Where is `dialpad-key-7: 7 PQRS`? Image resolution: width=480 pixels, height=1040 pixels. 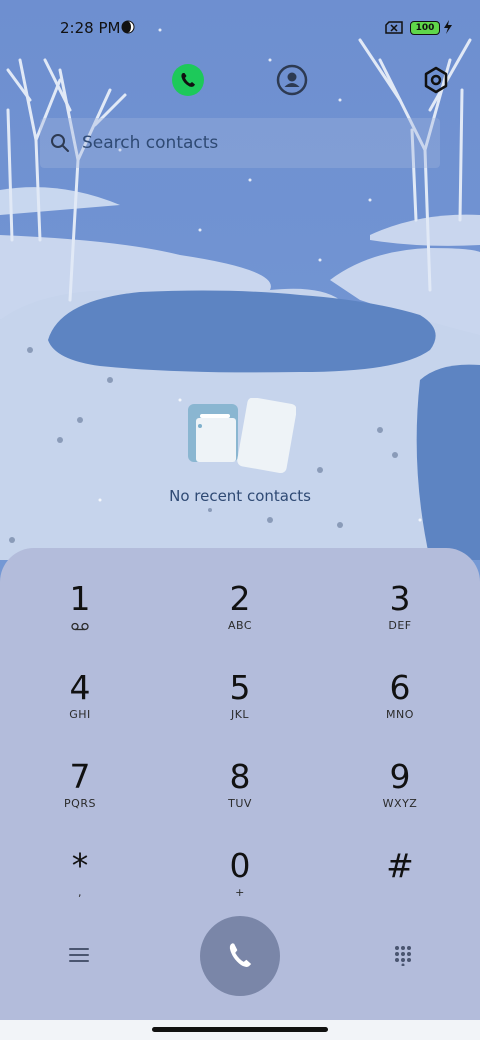 dialpad-key-7: 7 PQRS is located at coordinates (80, 770).